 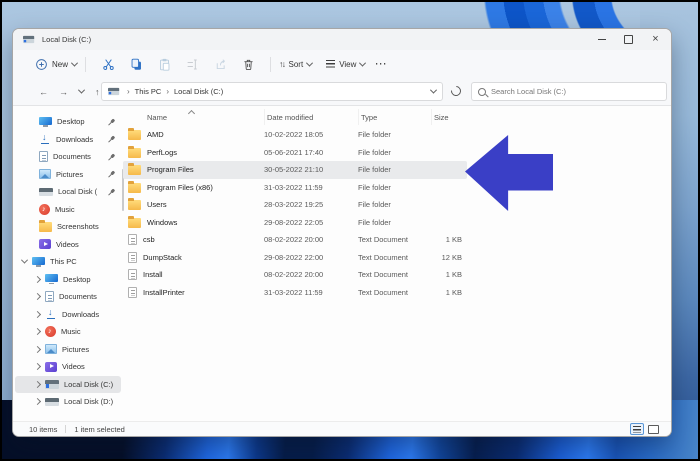 I want to click on folder-icon, so click(x=134, y=186).